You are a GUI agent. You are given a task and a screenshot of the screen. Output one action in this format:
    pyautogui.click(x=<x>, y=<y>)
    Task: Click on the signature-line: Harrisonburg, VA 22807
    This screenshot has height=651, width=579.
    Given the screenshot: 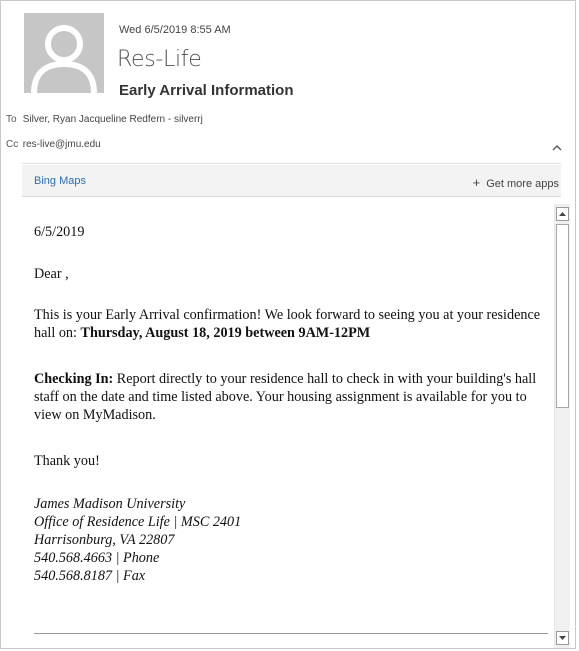 What is the action you would take?
    pyautogui.click(x=104, y=540)
    